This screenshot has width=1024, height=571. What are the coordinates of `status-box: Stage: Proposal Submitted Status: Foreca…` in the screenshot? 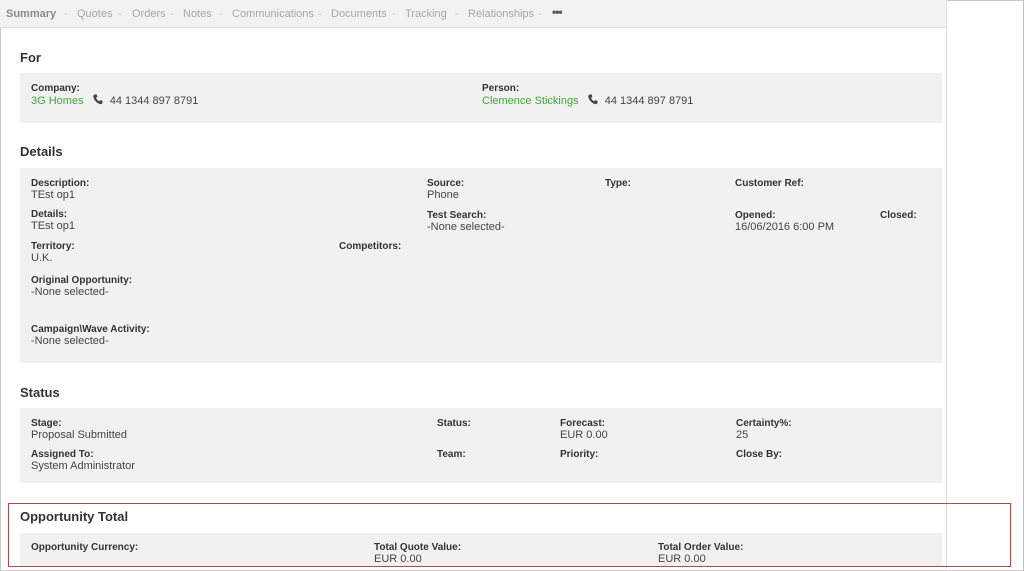 It's located at (481, 445).